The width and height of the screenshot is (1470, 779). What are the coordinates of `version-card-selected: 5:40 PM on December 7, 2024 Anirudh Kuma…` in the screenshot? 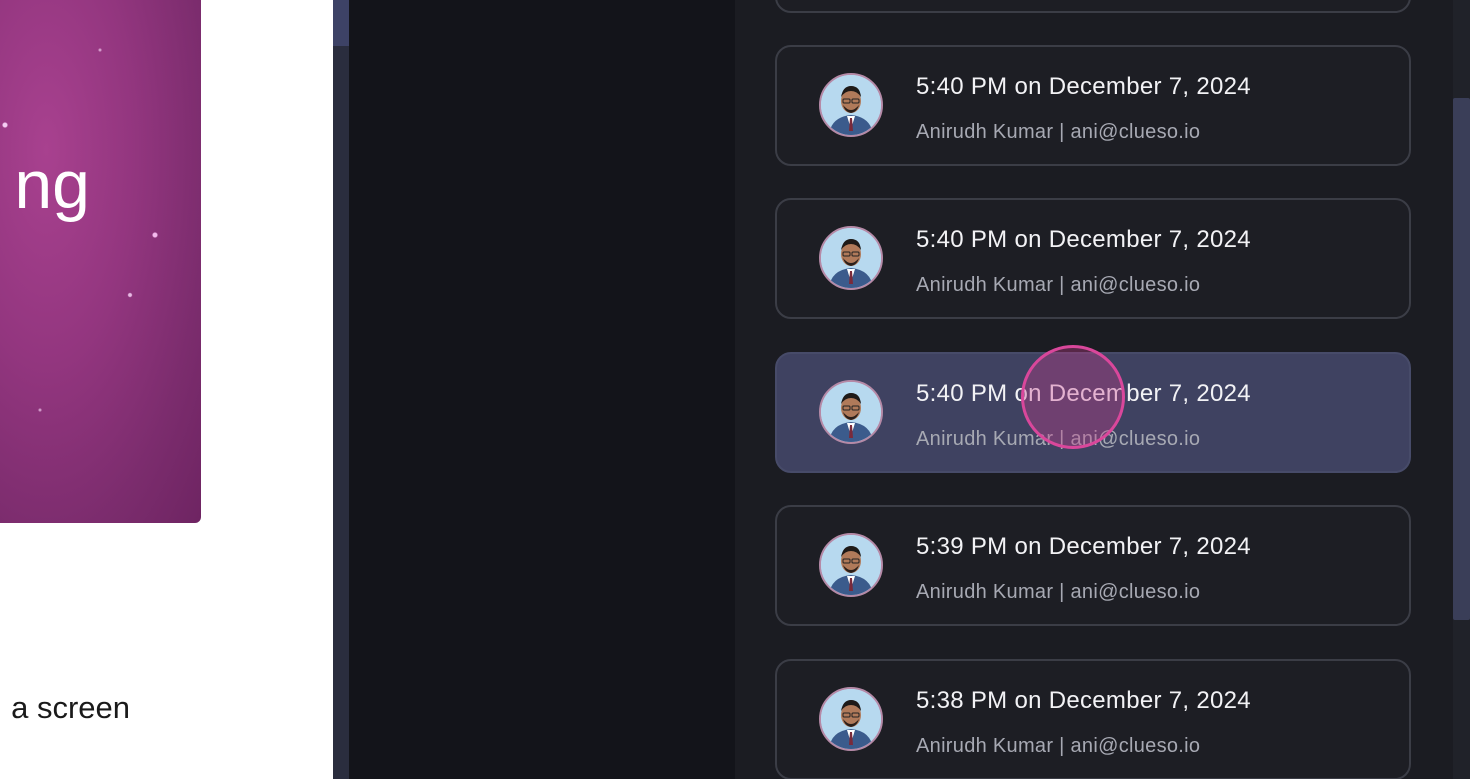 It's located at (1093, 412).